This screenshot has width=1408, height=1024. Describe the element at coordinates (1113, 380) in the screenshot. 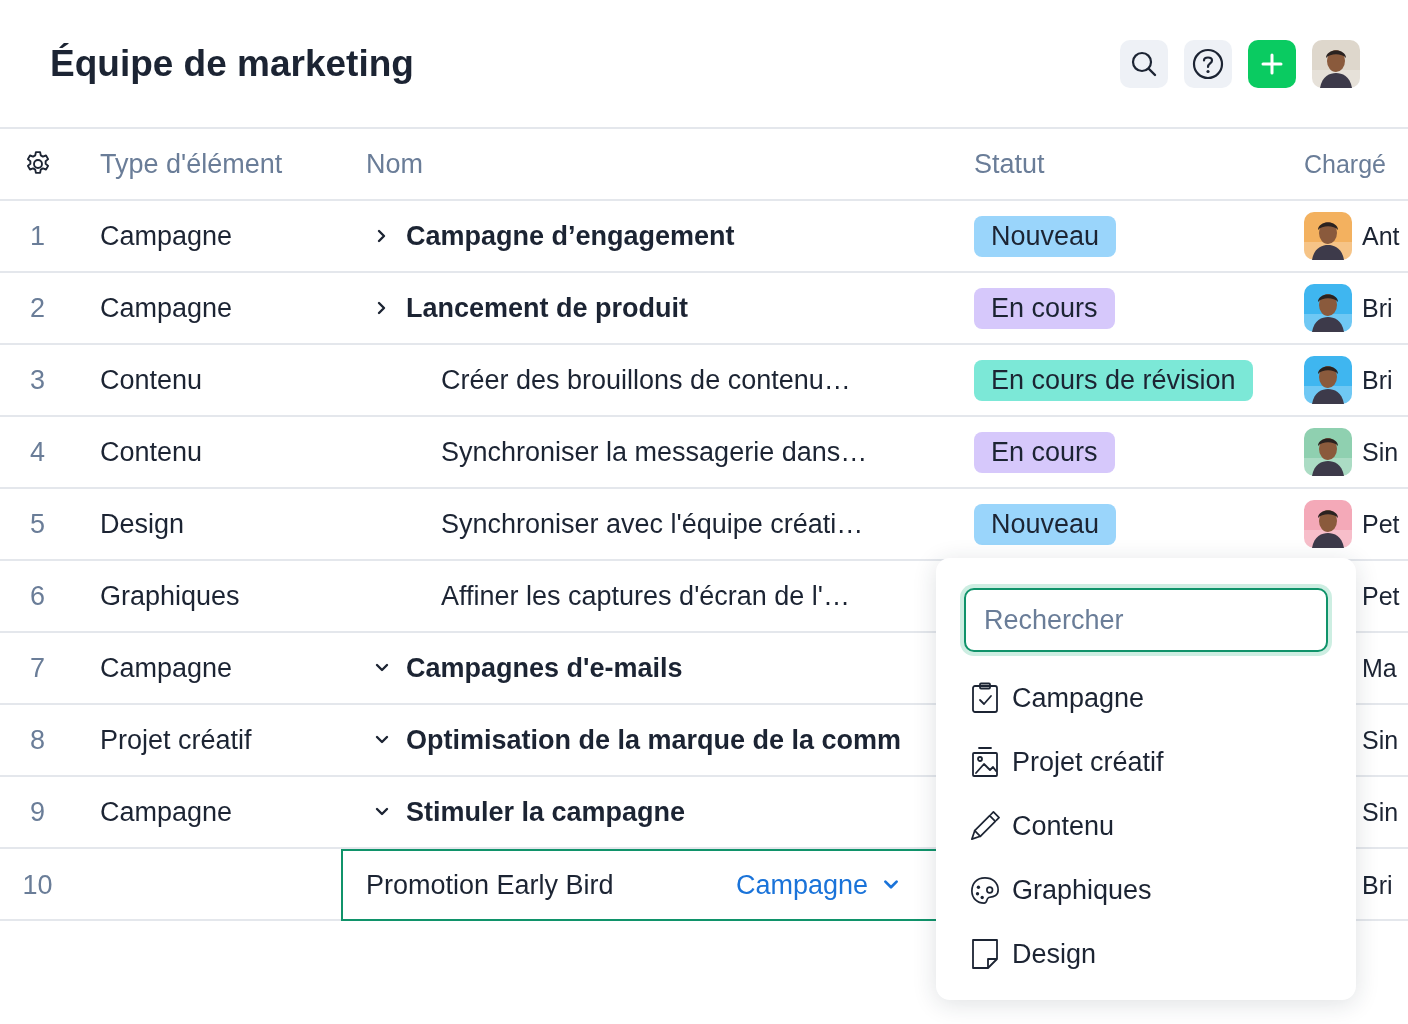

I see `status-badge: En cours de révision` at that location.